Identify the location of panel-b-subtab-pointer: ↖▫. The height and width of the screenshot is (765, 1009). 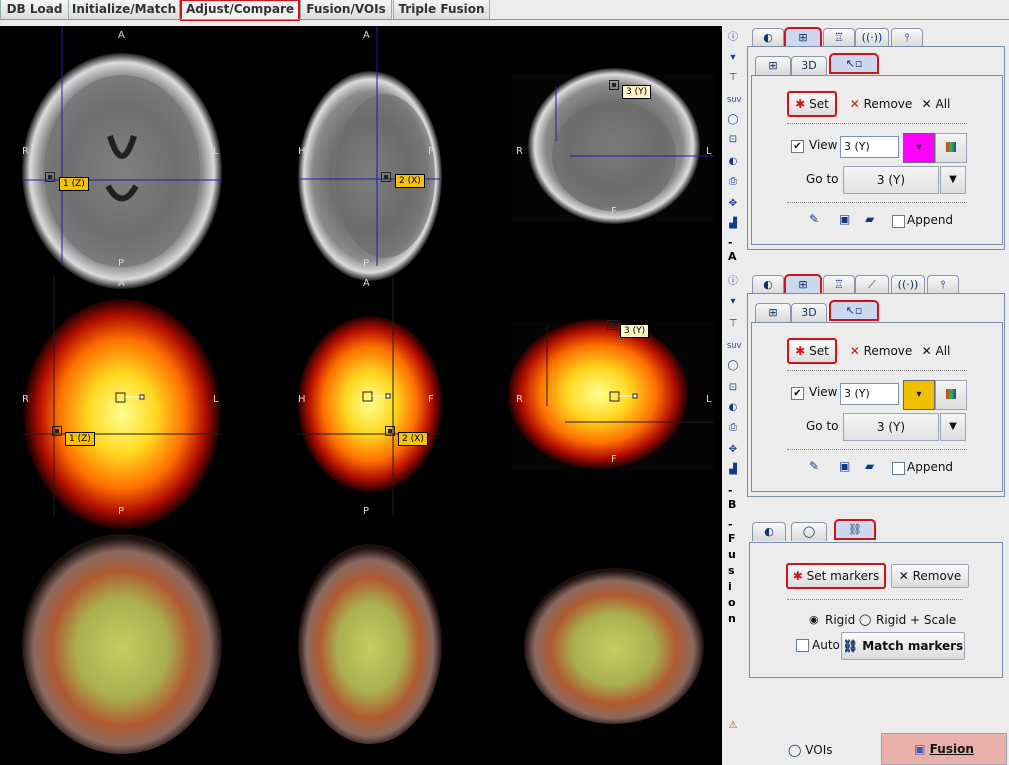
(854, 310).